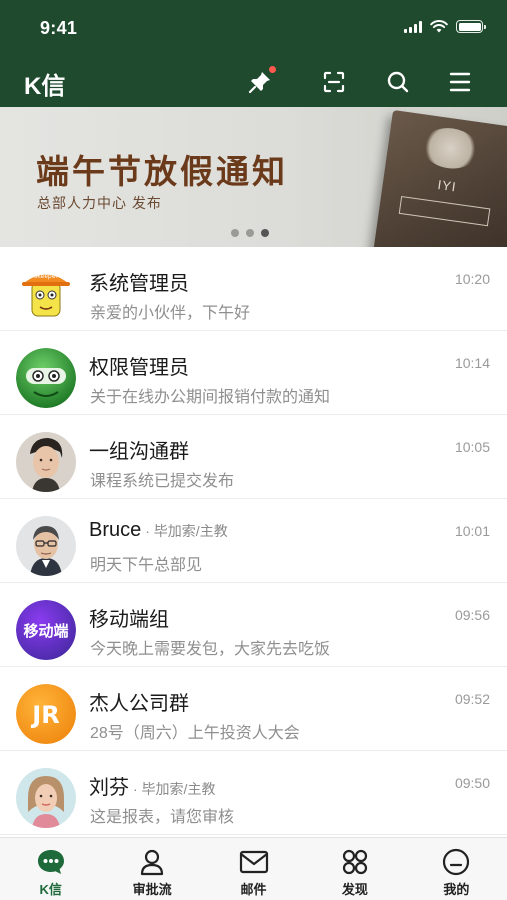 This screenshot has height=900, width=507. I want to click on tab-mail: 邮件, so click(253, 869).